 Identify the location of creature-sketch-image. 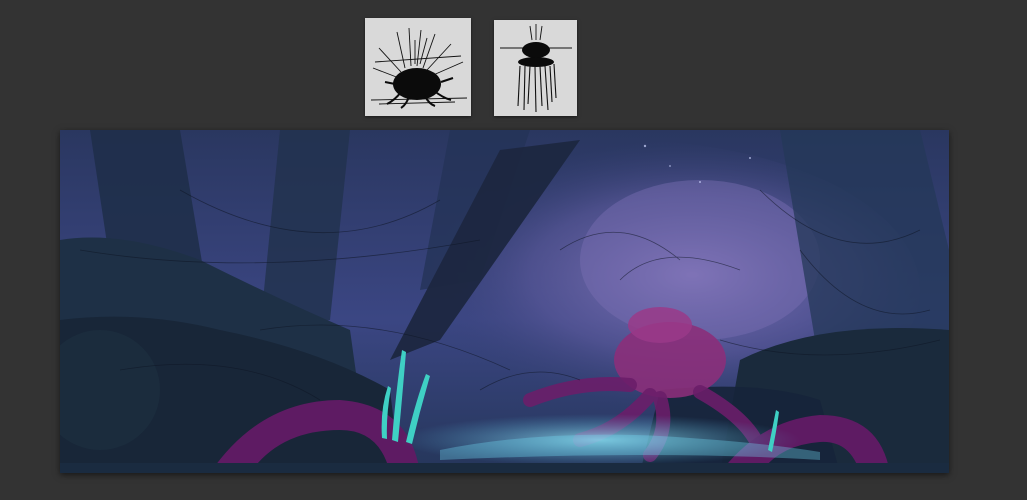
(419, 68).